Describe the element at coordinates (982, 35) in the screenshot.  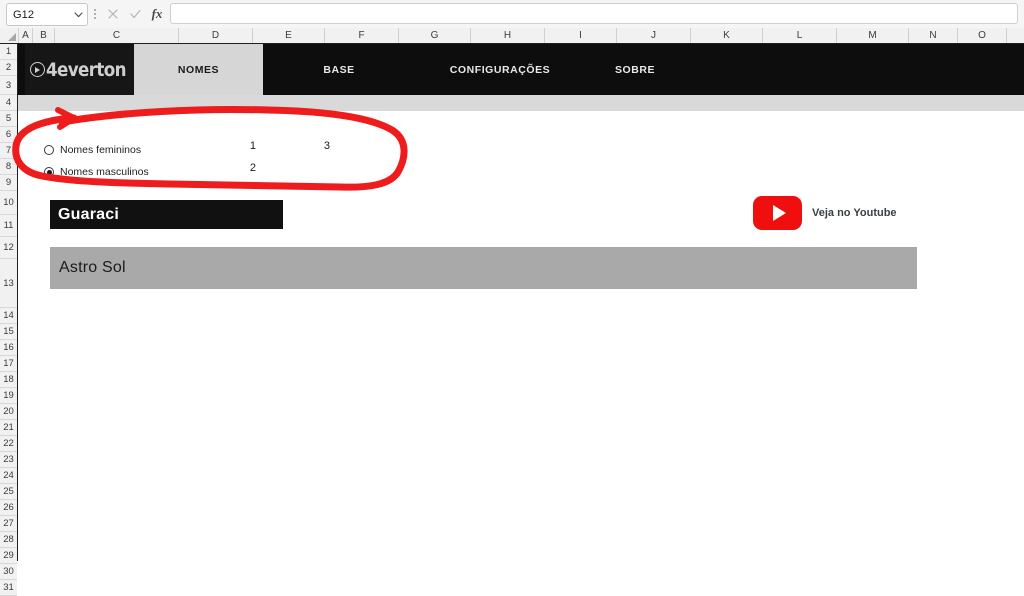
I see `column-header-o: O` at that location.